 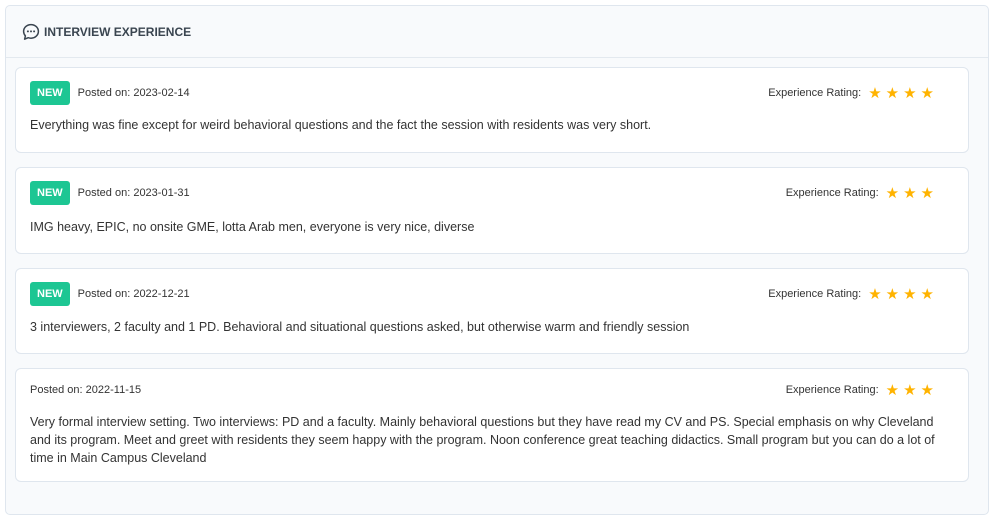 I want to click on posted-date: Posted on: 2023-01-31, so click(x=133, y=193).